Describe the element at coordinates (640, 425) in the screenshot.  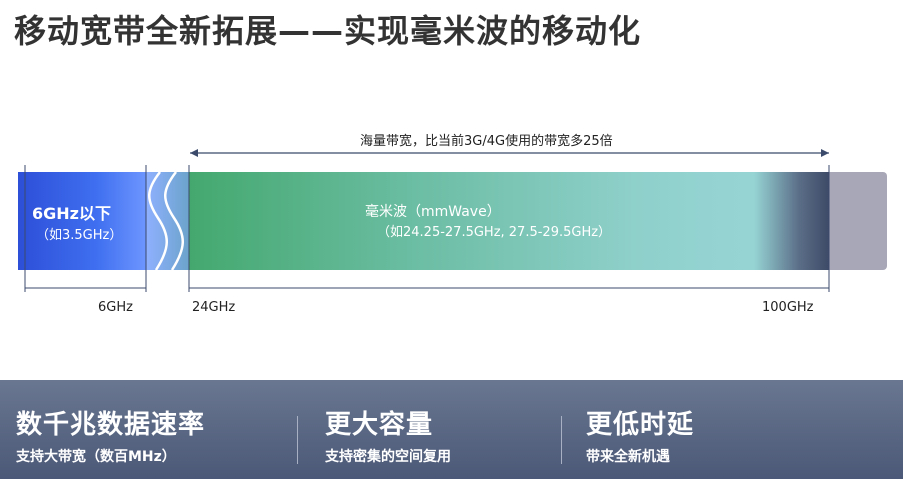
I see `feature-title: 更低时延` at that location.